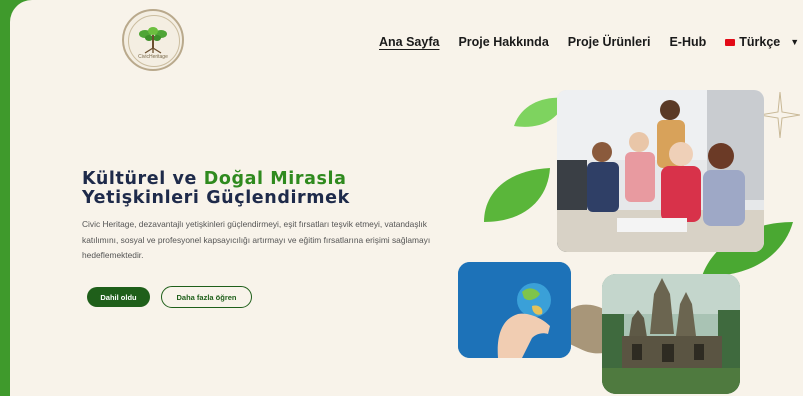 This screenshot has height=396, width=803. I want to click on nav-ana-sayfa: Ana Sayfa, so click(409, 42).